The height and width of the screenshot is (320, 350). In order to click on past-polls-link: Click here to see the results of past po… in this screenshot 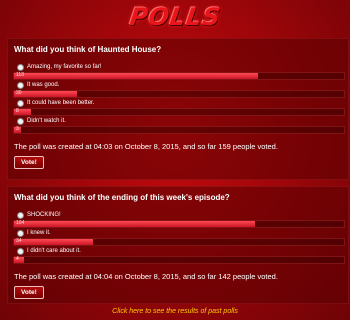, I will do `click(175, 311)`.